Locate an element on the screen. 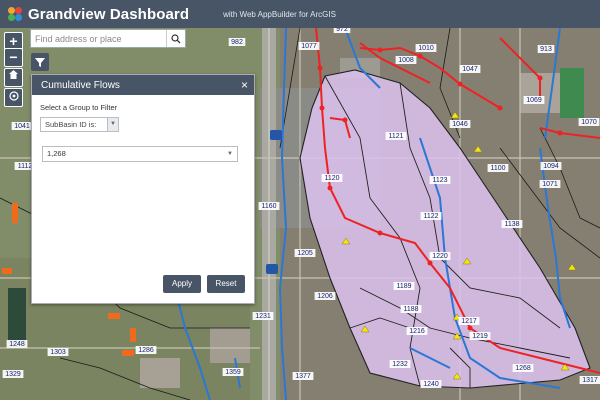 The image size is (600, 400). subbasin-label: 1070 is located at coordinates (589, 122).